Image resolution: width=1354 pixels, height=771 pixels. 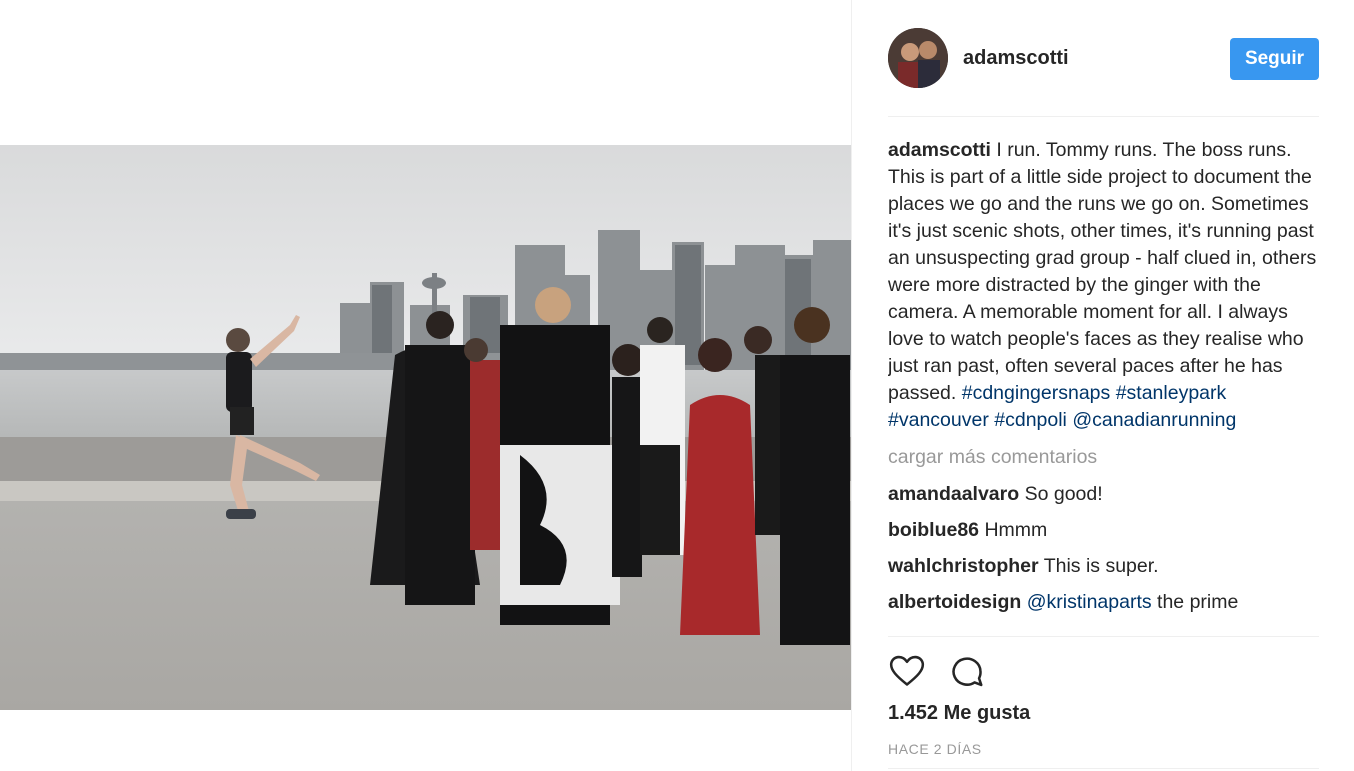 What do you see at coordinates (1103, 672) in the screenshot?
I see `post-actions` at bounding box center [1103, 672].